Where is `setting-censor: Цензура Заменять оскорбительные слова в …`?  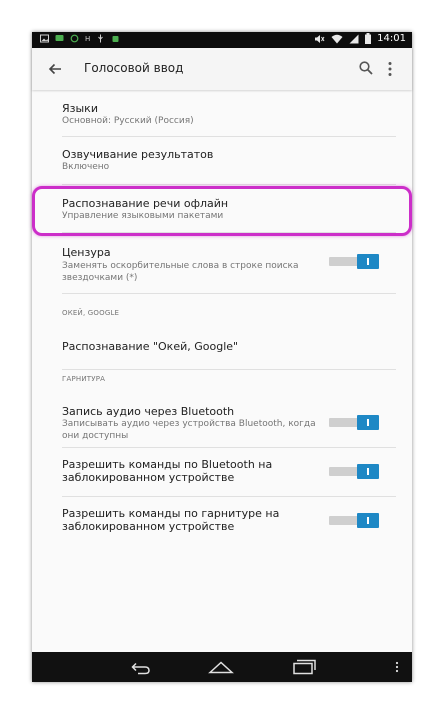 setting-censor: Цензура Заменять оскорбительные слова в … is located at coordinates (222, 263).